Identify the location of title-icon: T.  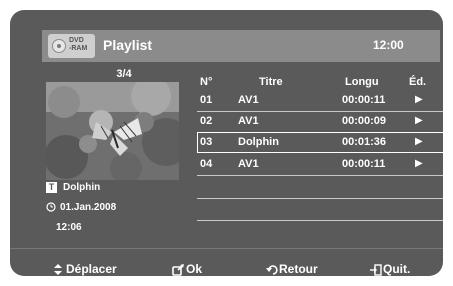
(51, 187).